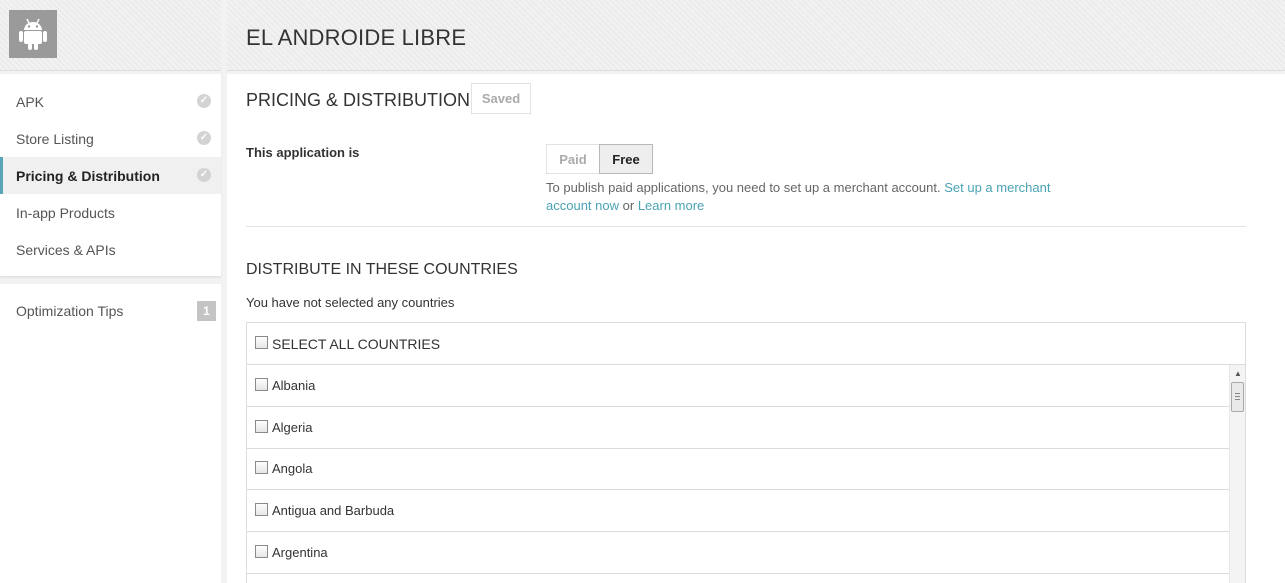 The width and height of the screenshot is (1285, 583). What do you see at coordinates (110, 101) in the screenshot?
I see `sidebar-item-apk: APK ✓` at bounding box center [110, 101].